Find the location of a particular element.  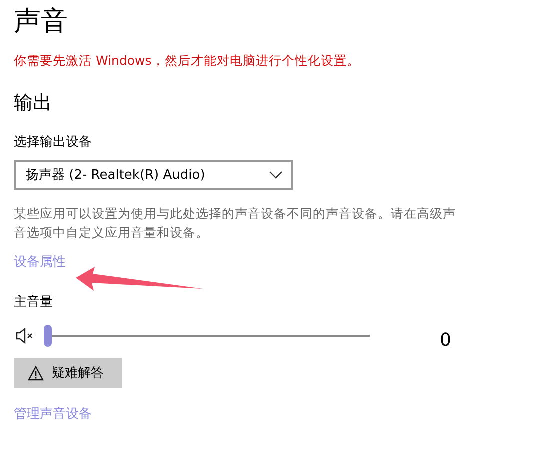

section-title: 输出 is located at coordinates (33, 103).